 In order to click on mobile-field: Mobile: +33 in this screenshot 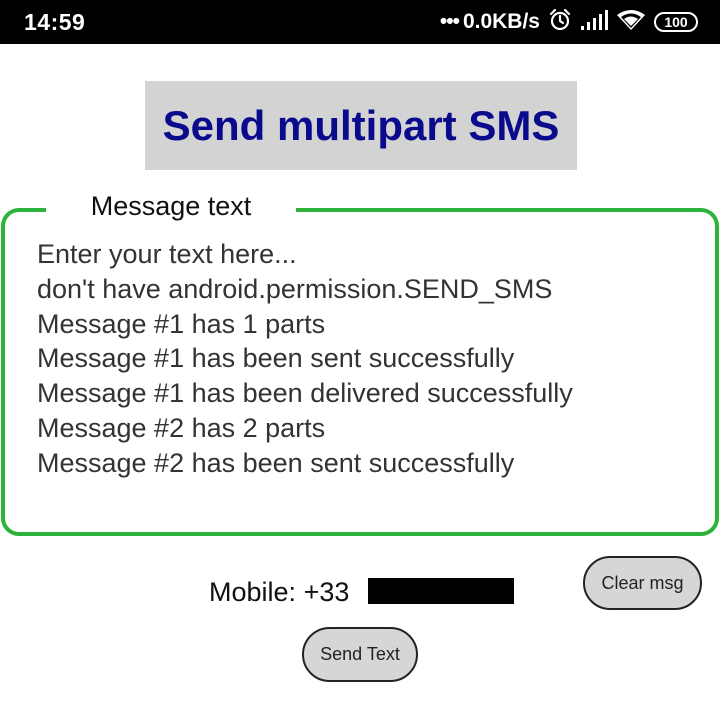, I will do `click(279, 592)`.